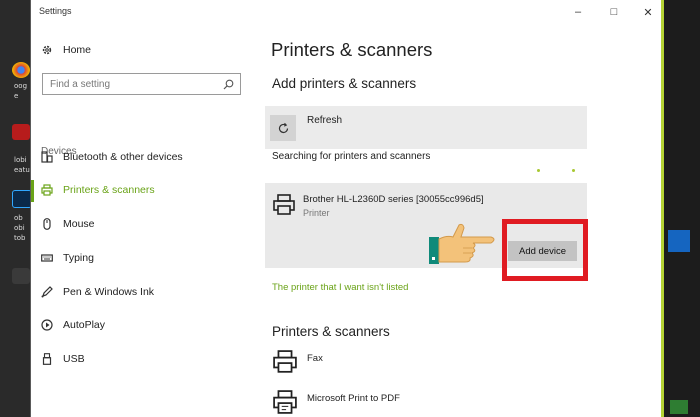 The height and width of the screenshot is (417, 700). Describe the element at coordinates (346, 12) in the screenshot. I see `title-bar: Settings – □ ✕` at that location.